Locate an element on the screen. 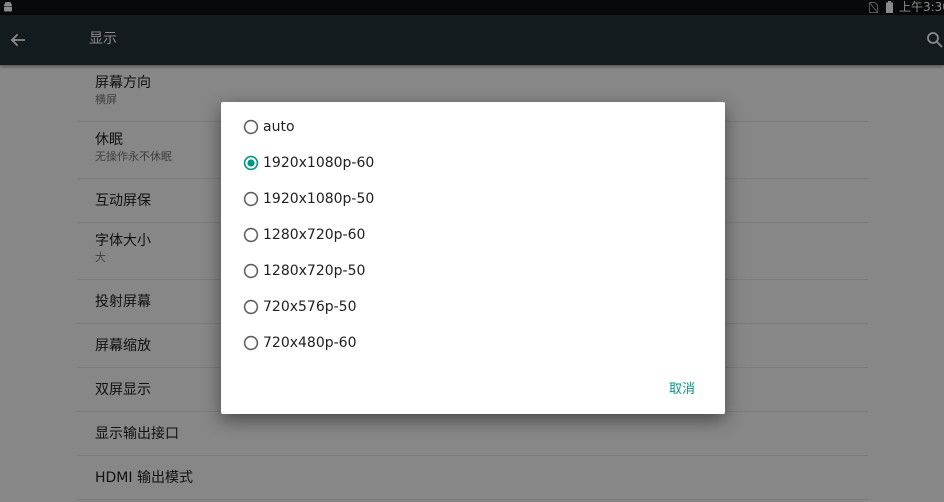 The height and width of the screenshot is (502, 944). option-label: 1920x1080p-60 is located at coordinates (319, 163).